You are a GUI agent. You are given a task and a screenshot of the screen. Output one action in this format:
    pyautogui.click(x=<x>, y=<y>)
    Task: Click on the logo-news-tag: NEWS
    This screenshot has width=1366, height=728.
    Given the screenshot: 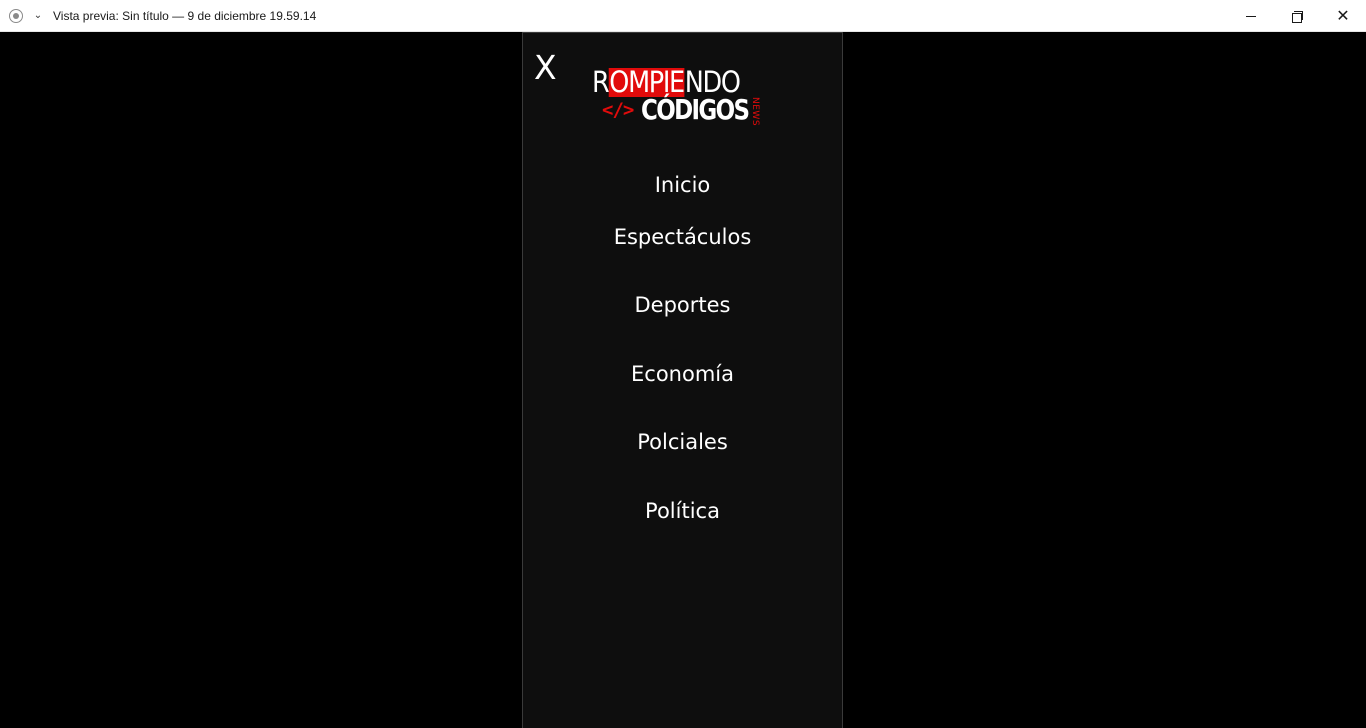 What is the action you would take?
    pyautogui.click(x=755, y=112)
    